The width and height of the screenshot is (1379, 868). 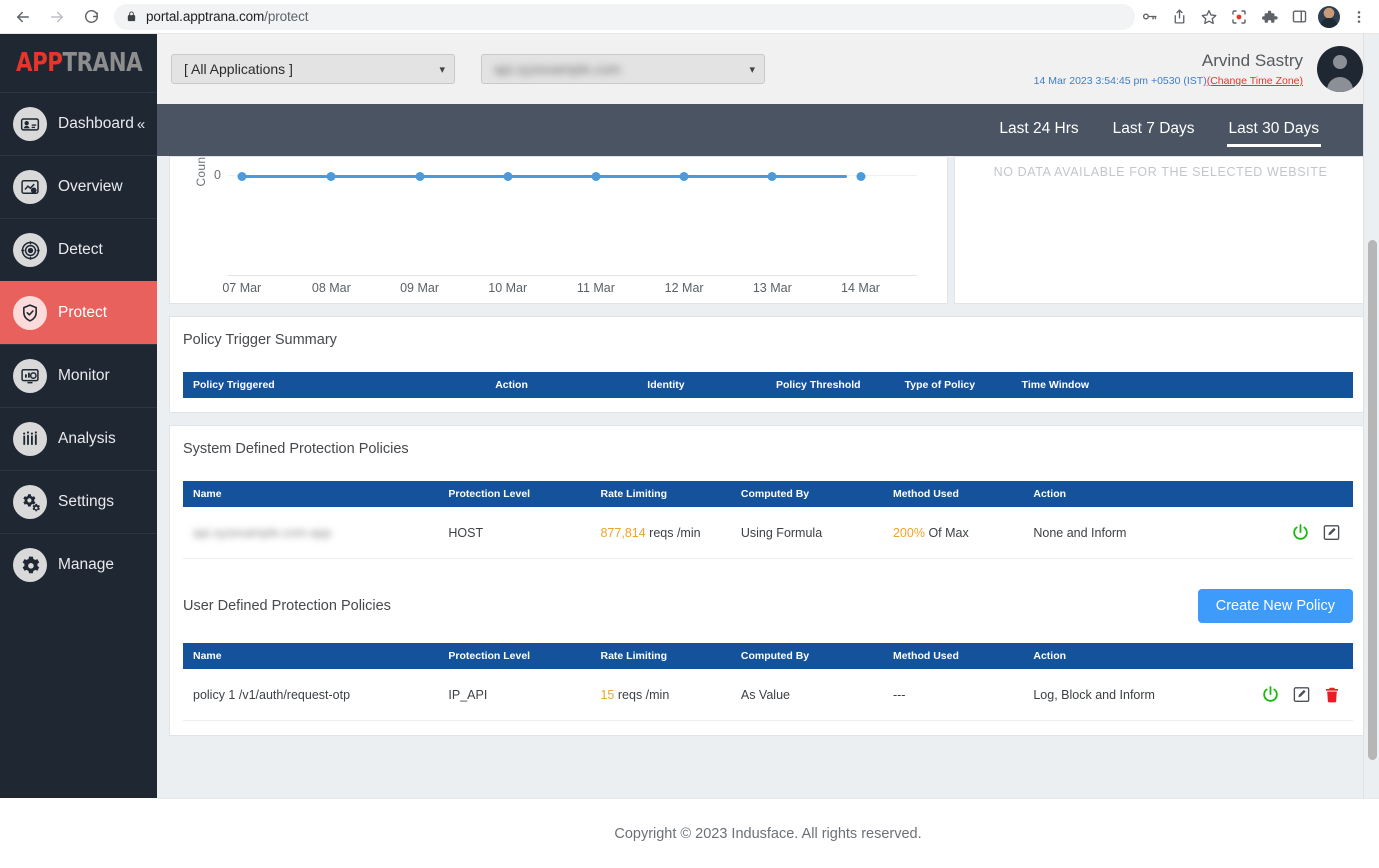 I want to click on dashboard-icon, so click(x=30, y=124).